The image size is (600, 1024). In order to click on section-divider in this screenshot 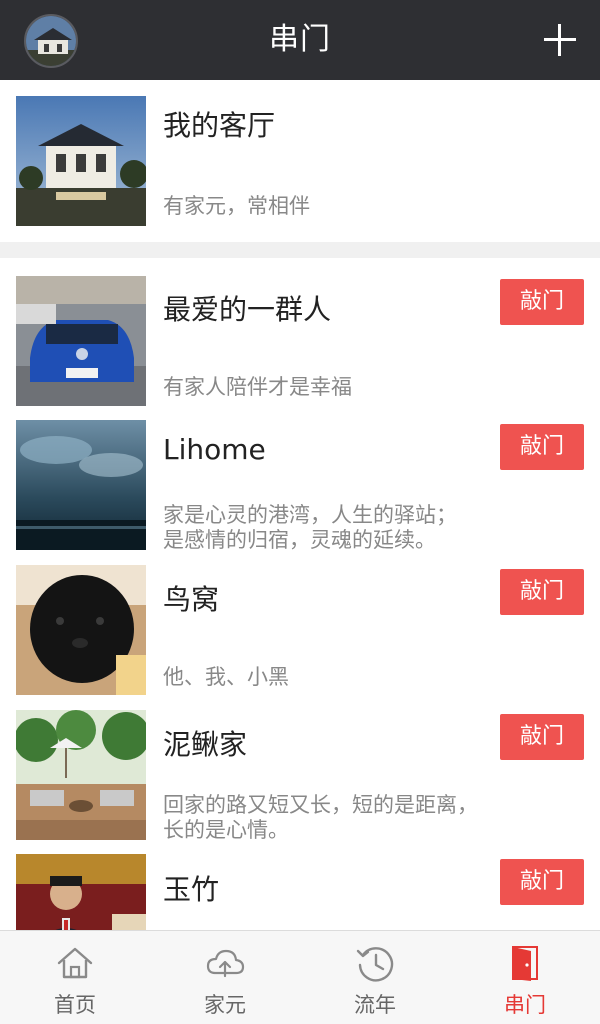, I will do `click(300, 250)`.